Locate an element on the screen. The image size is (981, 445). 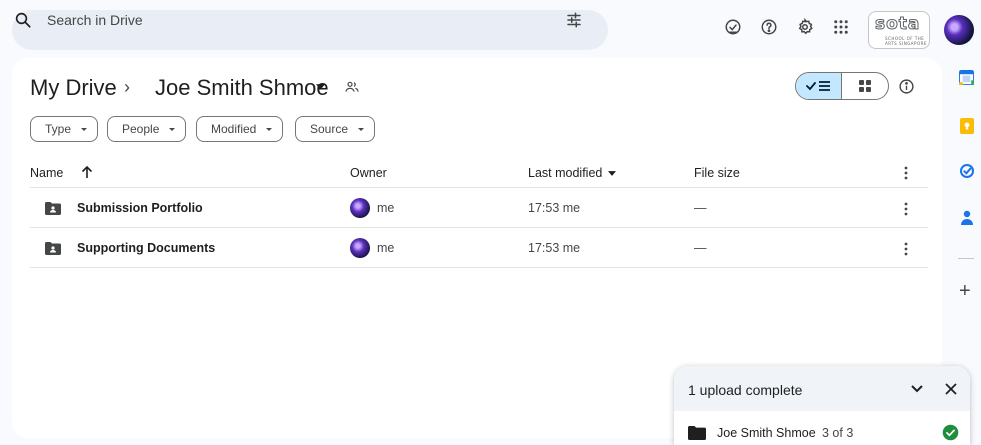
grid-view-button is located at coordinates (865, 86).